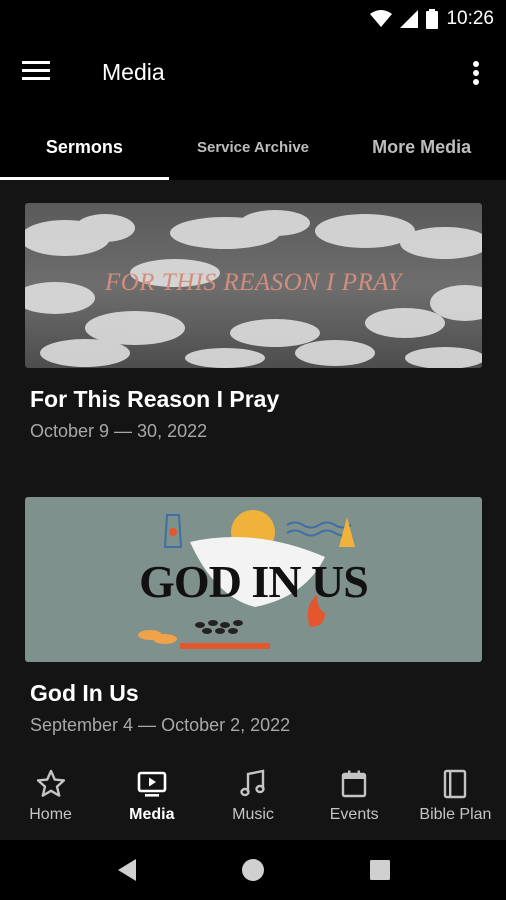  I want to click on signal-icon, so click(409, 19).